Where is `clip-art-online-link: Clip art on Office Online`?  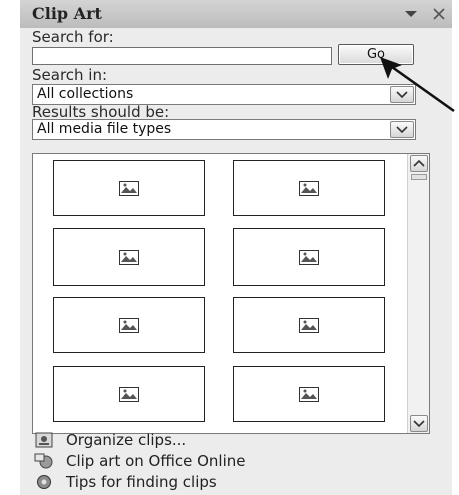 clip-art-online-link: Clip art on Office Online is located at coordinates (140, 461).